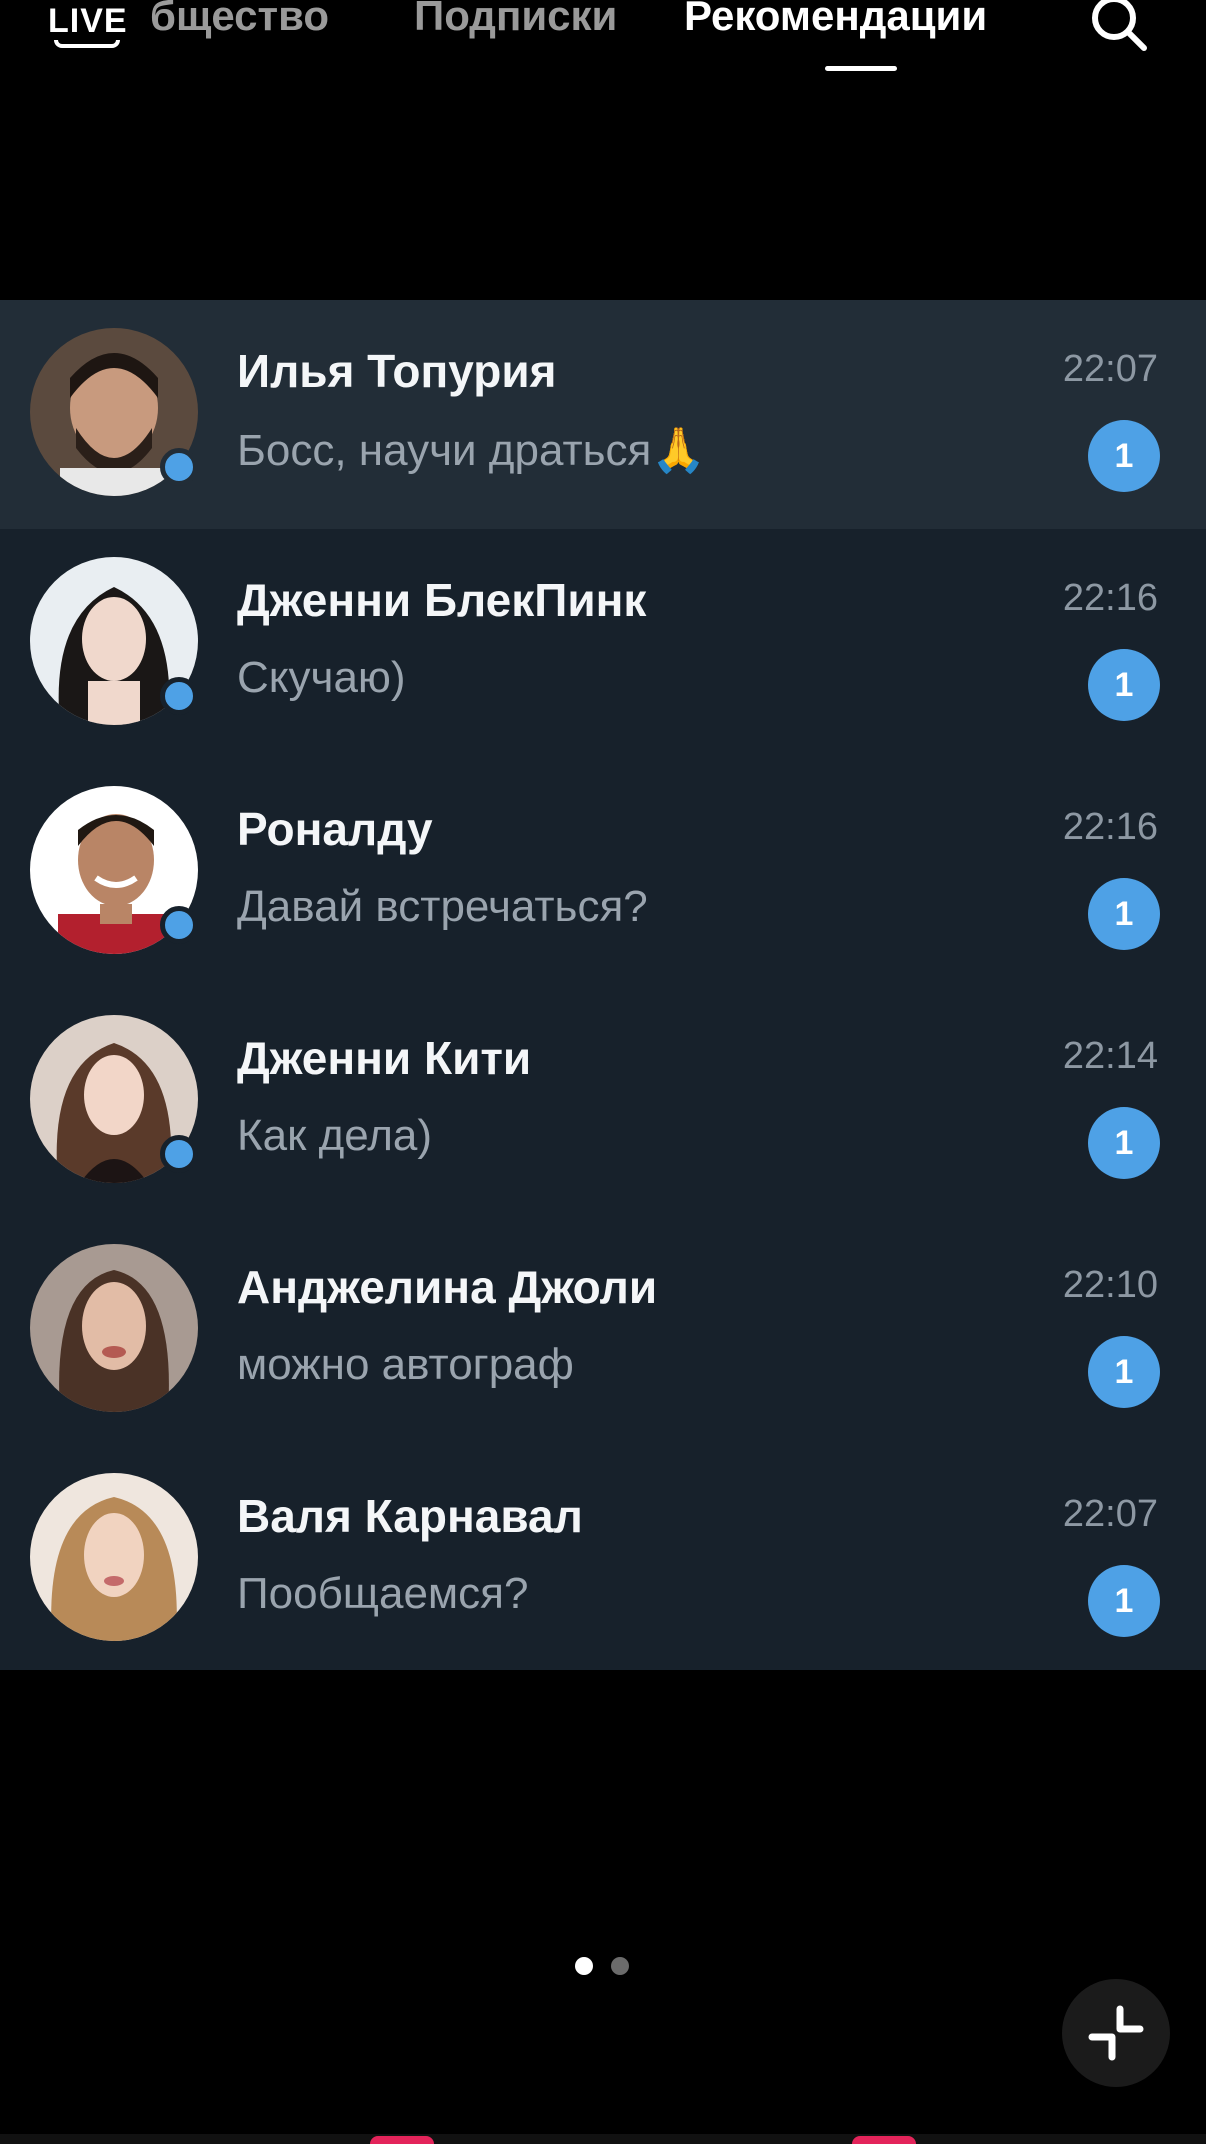  Describe the element at coordinates (584, 1966) in the screenshot. I see `page-dot-active` at that location.